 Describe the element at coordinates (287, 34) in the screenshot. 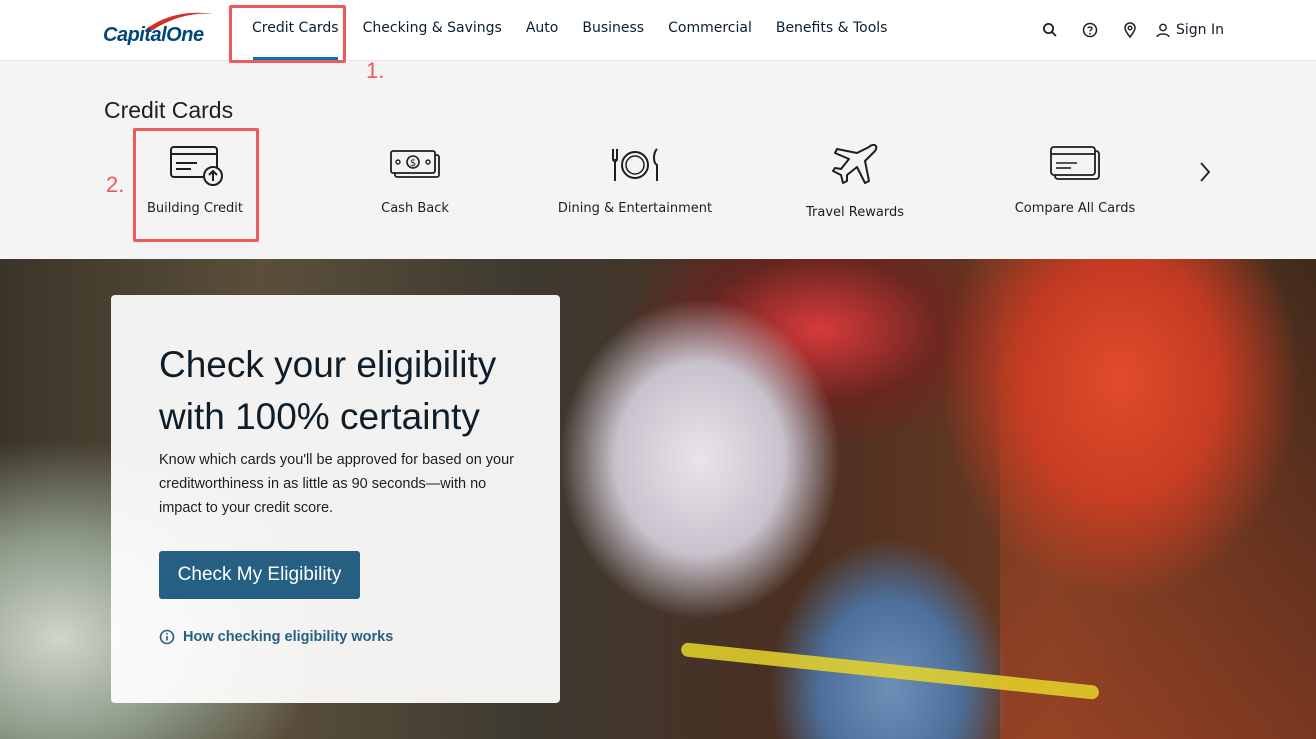

I see `annotation-box-credit-cards` at that location.